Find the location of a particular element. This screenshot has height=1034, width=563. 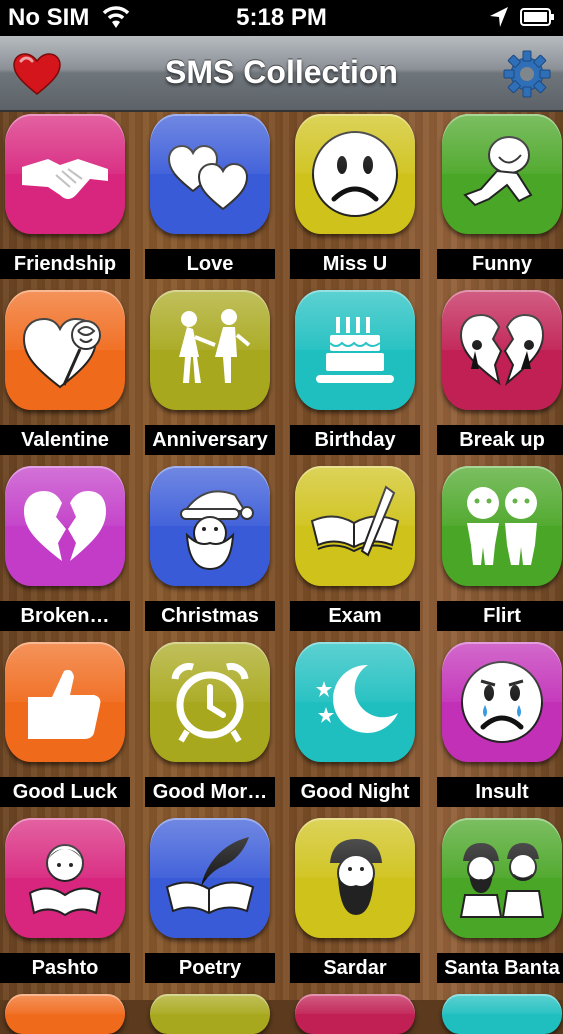

battery-icon is located at coordinates (537, 17).